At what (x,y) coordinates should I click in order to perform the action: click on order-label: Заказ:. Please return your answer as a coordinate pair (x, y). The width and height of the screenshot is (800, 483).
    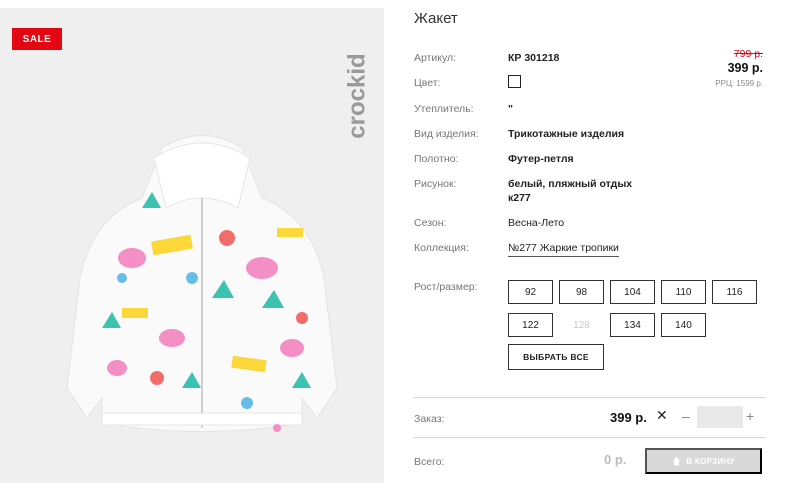
    Looking at the image, I should click on (429, 419).